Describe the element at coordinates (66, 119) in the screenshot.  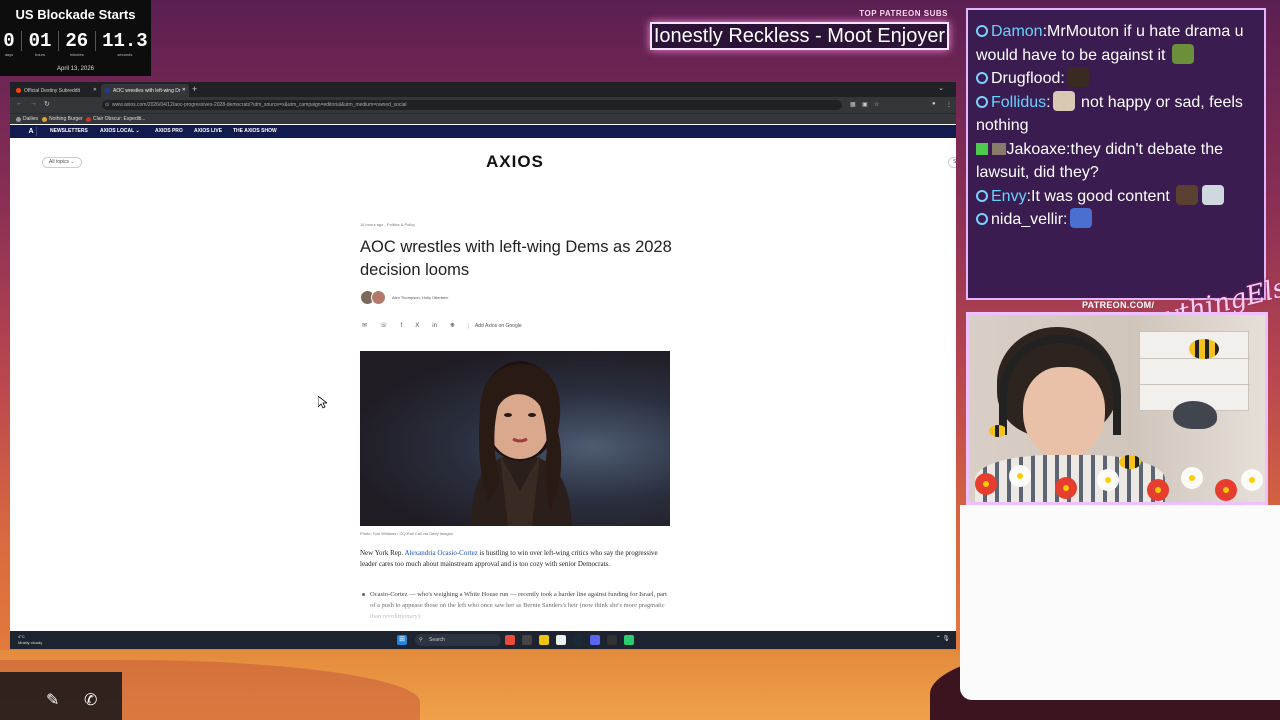
I see `bookmark-label: Nothing Burger` at that location.